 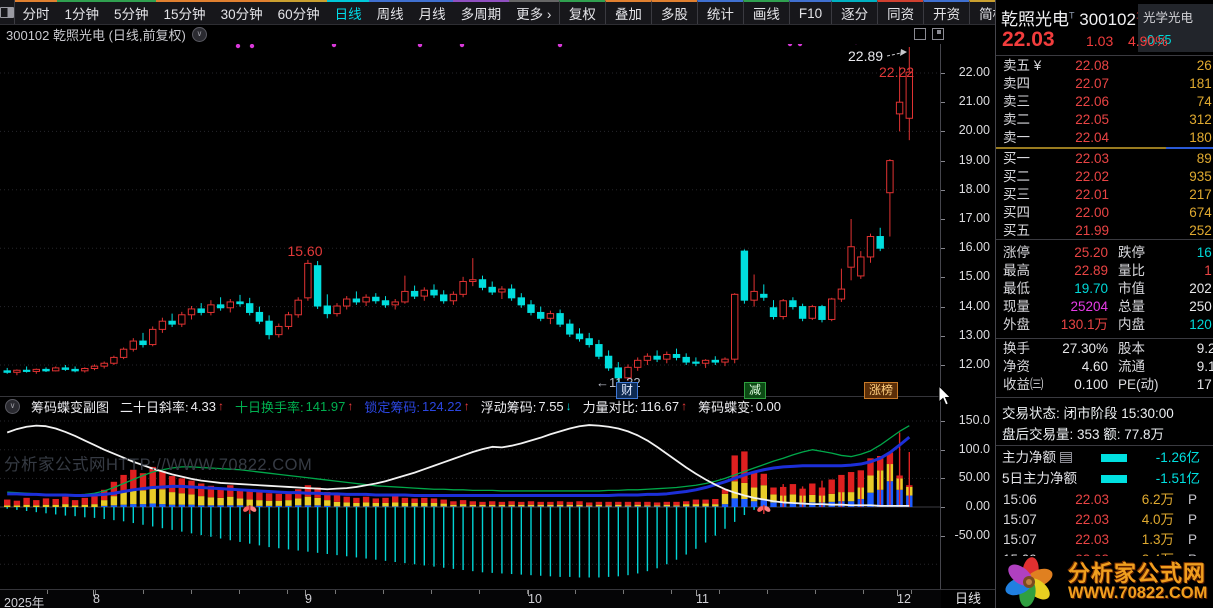 What do you see at coordinates (719, 12) in the screenshot?
I see `menu-item-统计: 统计` at bounding box center [719, 12].